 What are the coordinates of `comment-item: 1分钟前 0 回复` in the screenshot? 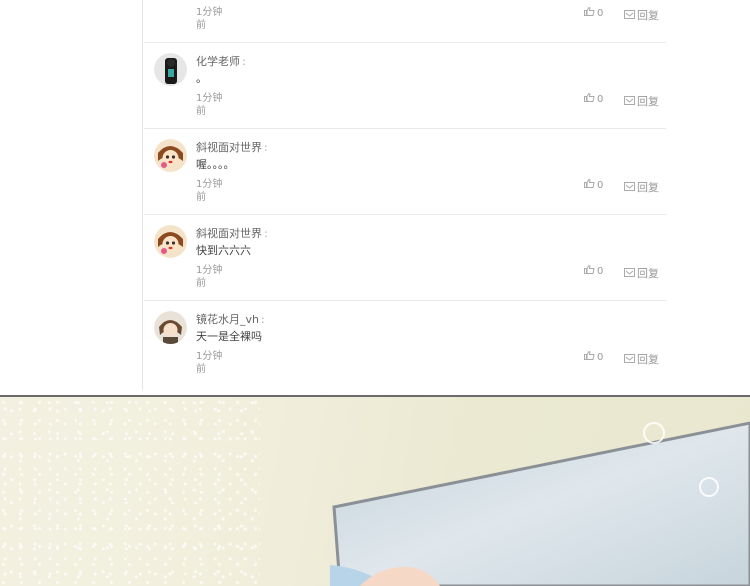 It's located at (405, 21).